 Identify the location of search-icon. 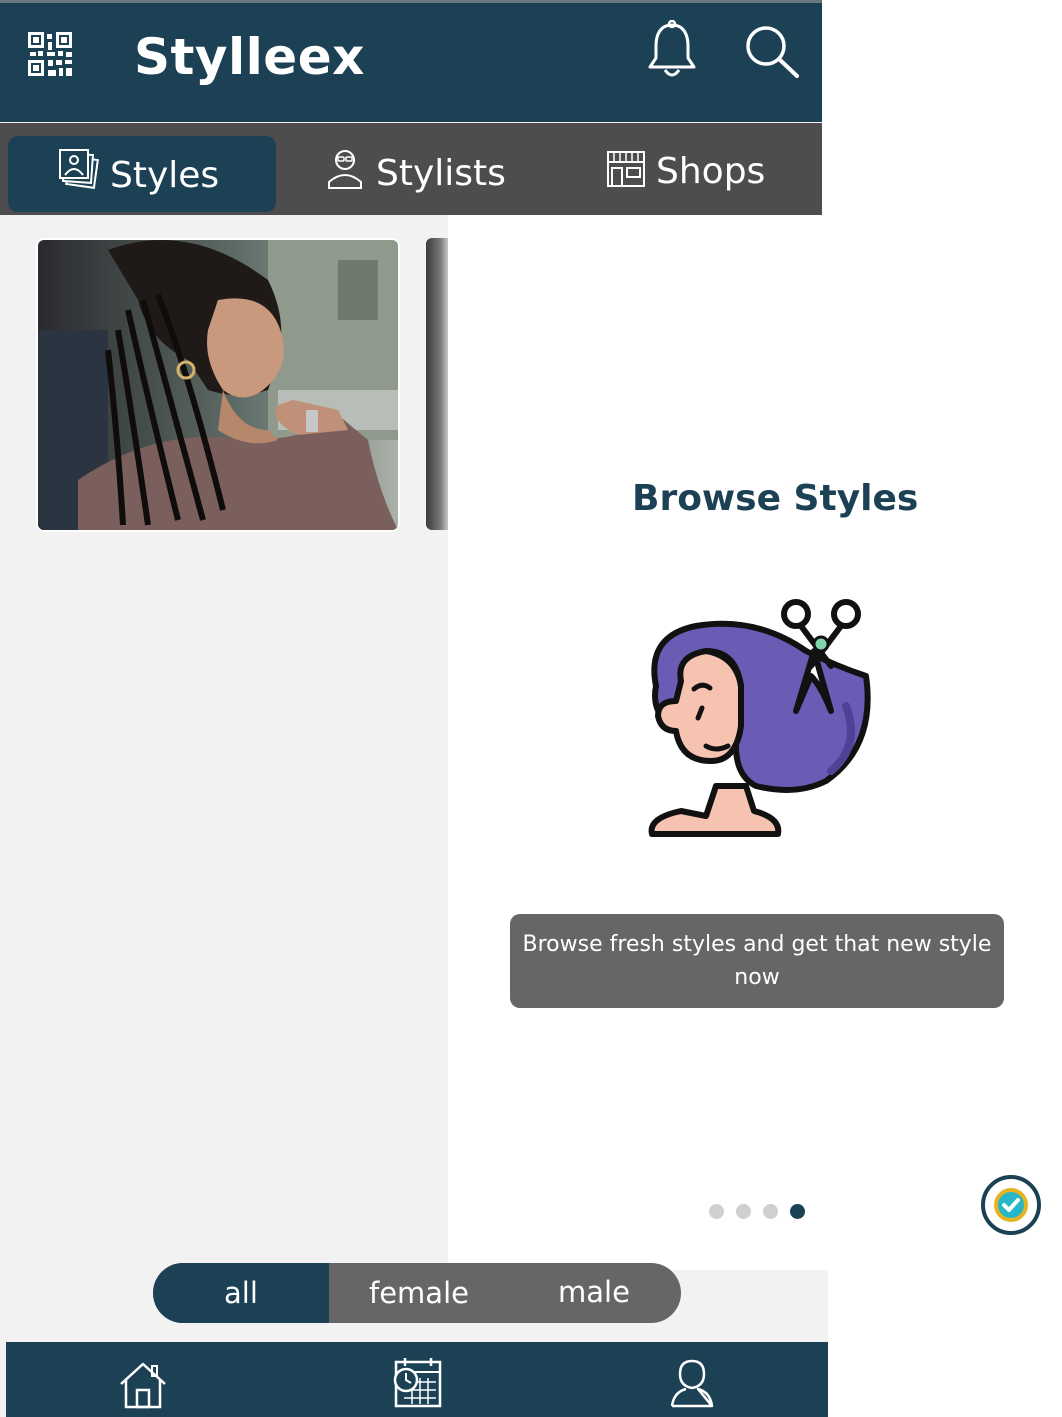
(772, 51).